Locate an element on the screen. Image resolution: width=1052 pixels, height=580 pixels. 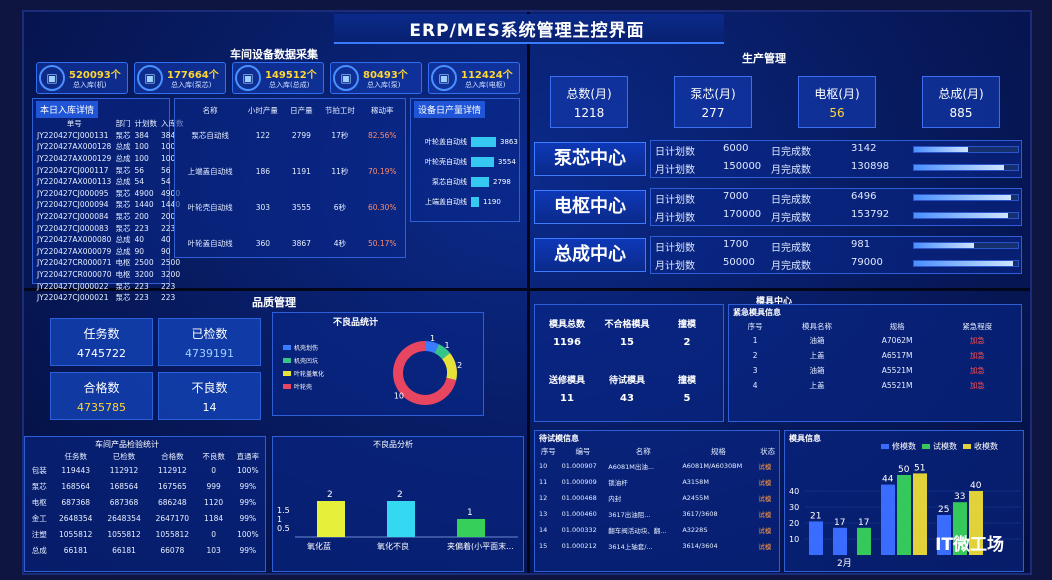
y-tick-label: 20 is located at coordinates (794, 523).